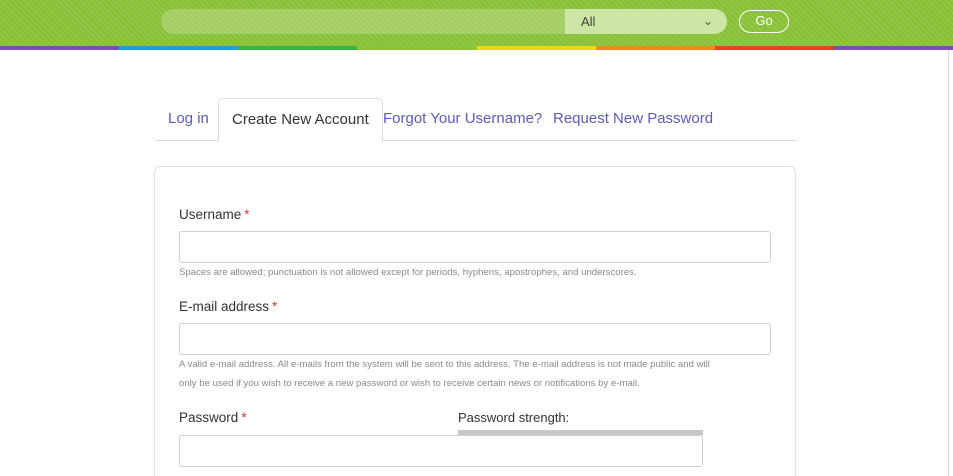  I want to click on username-label: Username *, so click(214, 214).